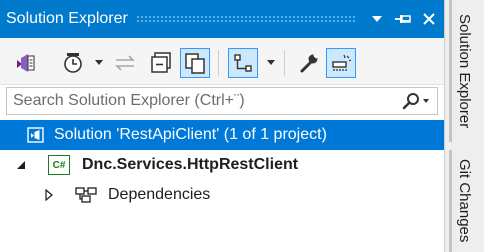 Image resolution: width=484 pixels, height=252 pixels. I want to click on tree-item-dependencies: Dependencies, so click(222, 195).